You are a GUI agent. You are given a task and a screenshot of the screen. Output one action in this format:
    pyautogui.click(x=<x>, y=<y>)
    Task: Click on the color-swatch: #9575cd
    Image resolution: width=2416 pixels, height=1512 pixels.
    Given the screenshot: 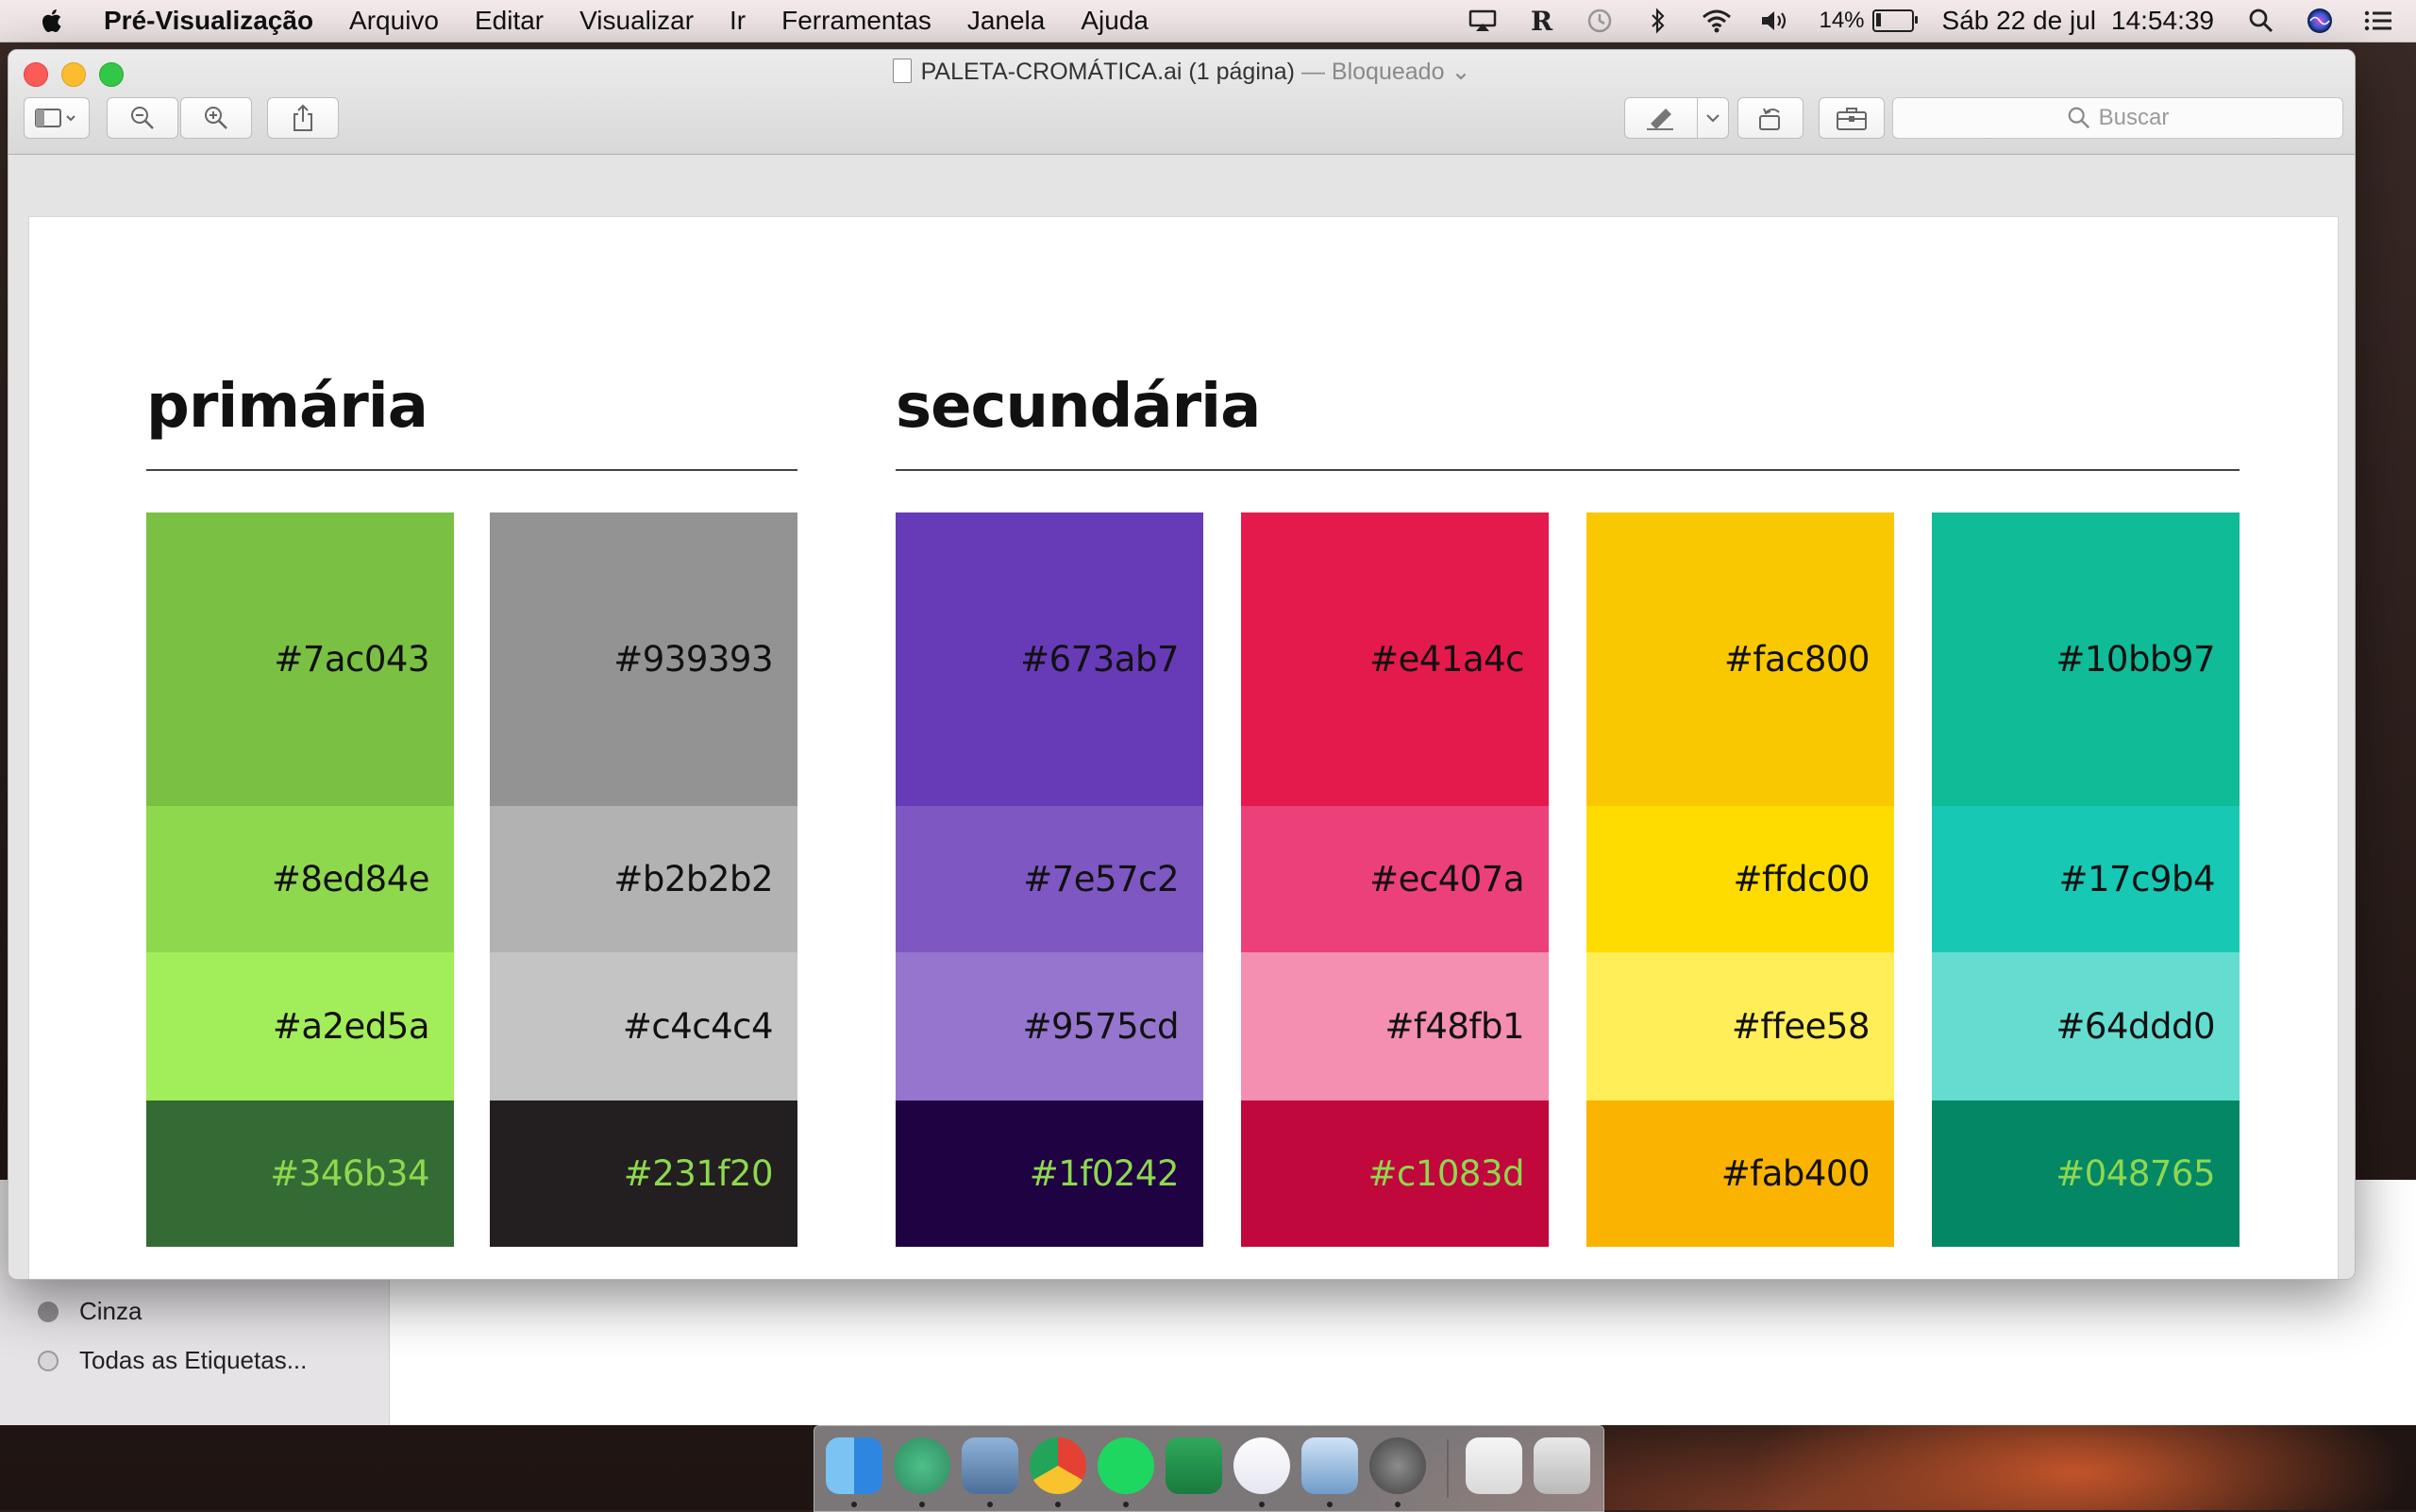 What is the action you would take?
    pyautogui.click(x=1049, y=1026)
    